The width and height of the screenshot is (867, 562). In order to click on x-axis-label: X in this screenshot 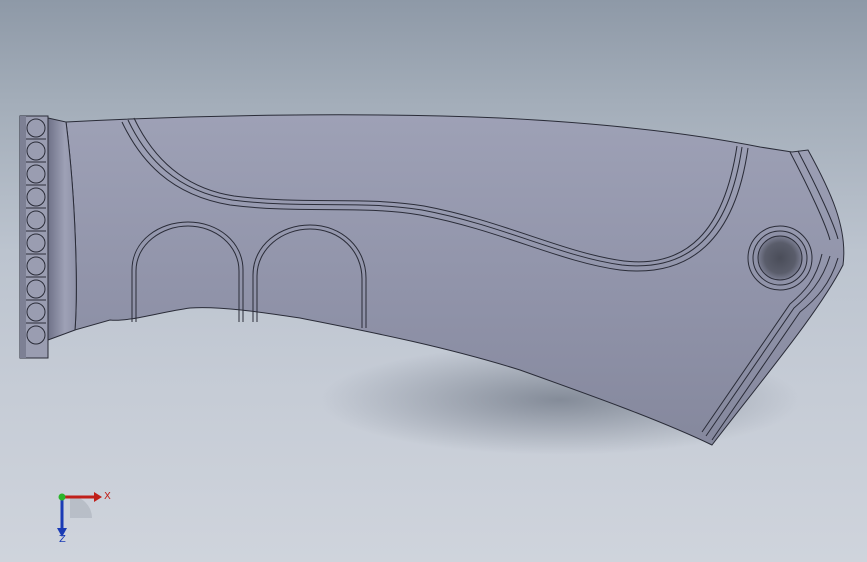, I will do `click(107, 496)`.